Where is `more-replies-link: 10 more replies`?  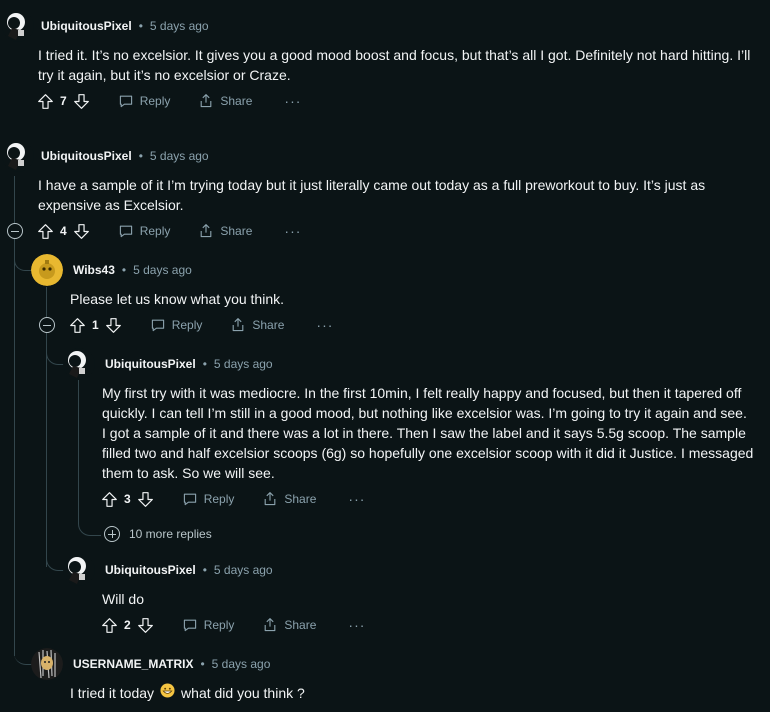 more-replies-link: 10 more replies is located at coordinates (158, 534).